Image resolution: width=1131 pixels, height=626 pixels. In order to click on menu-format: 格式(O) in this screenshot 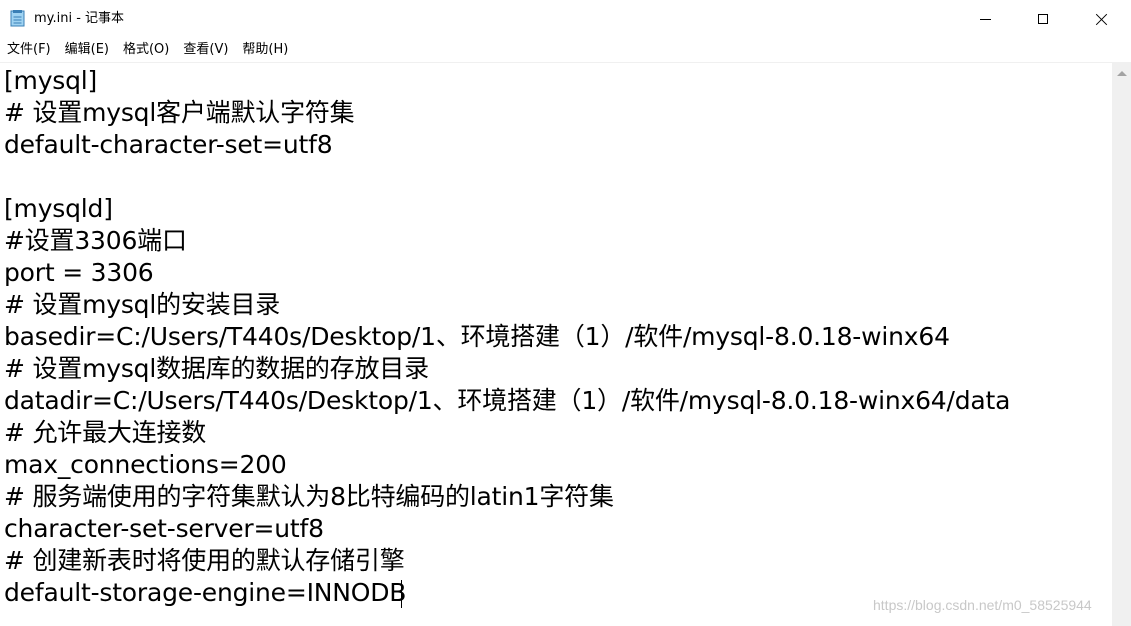, I will do `click(146, 50)`.